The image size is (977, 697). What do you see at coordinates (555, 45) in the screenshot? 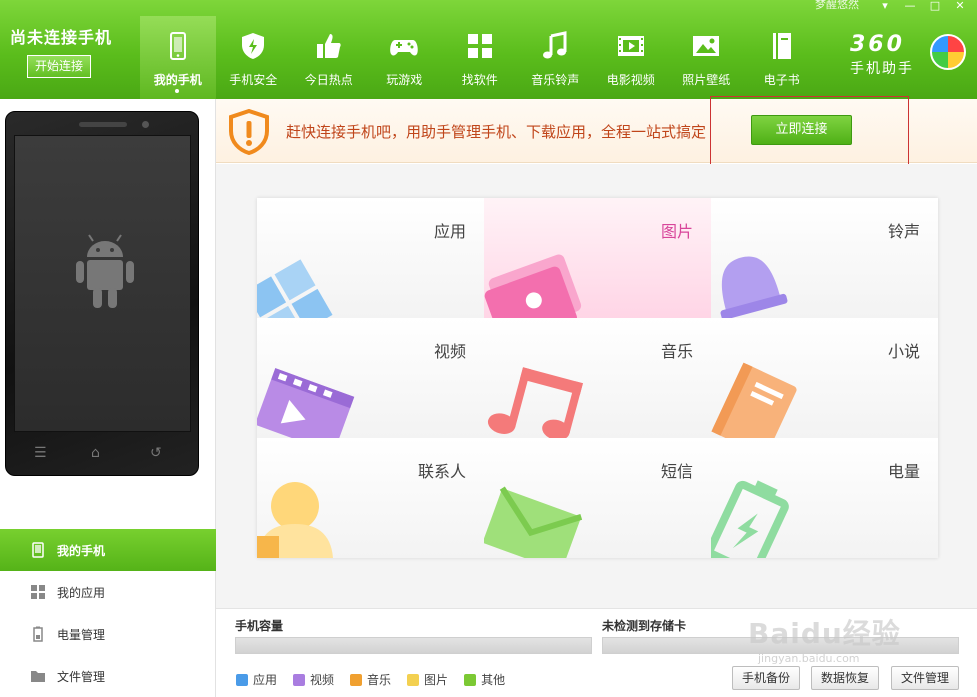
I see `music-note-icon` at bounding box center [555, 45].